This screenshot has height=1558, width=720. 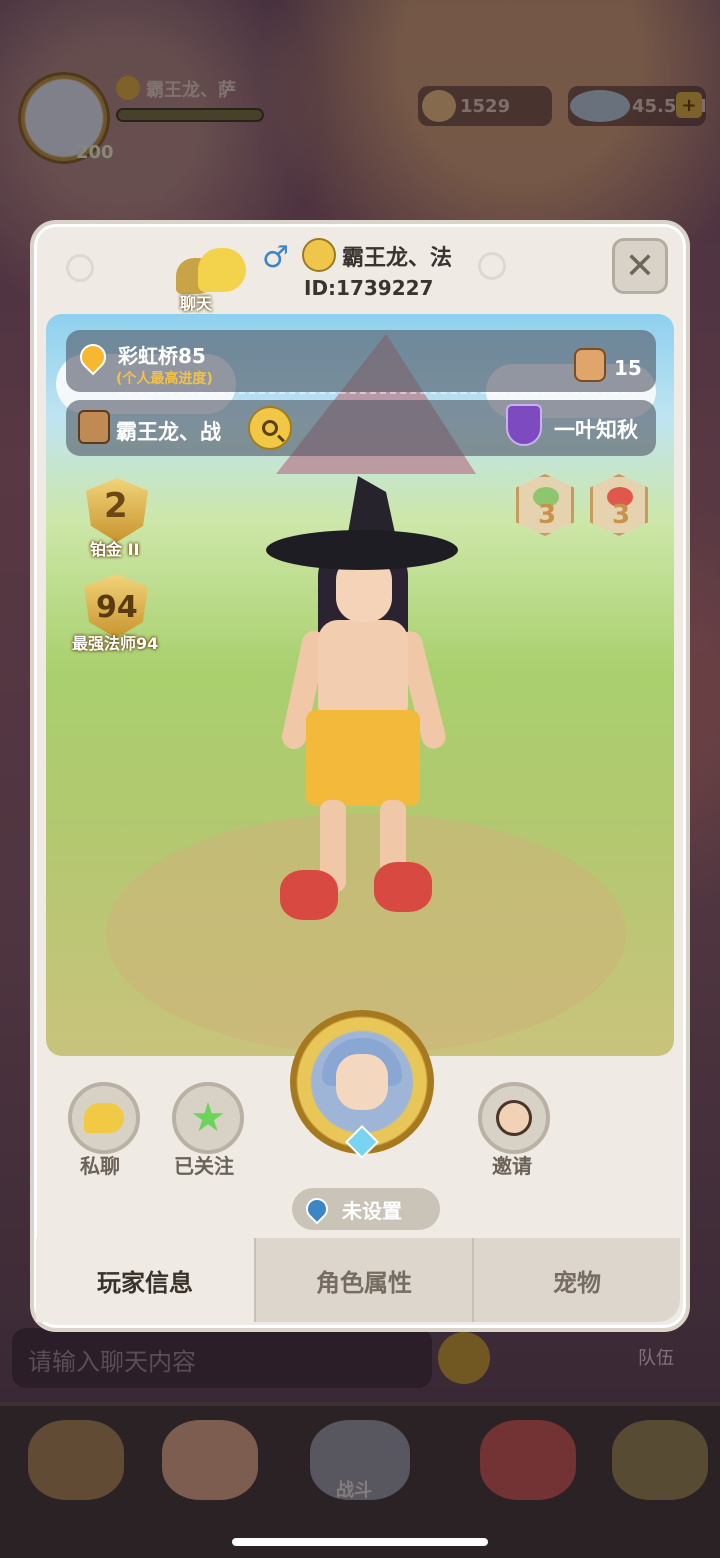 I want to click on message-icon, so click(x=104, y=1118).